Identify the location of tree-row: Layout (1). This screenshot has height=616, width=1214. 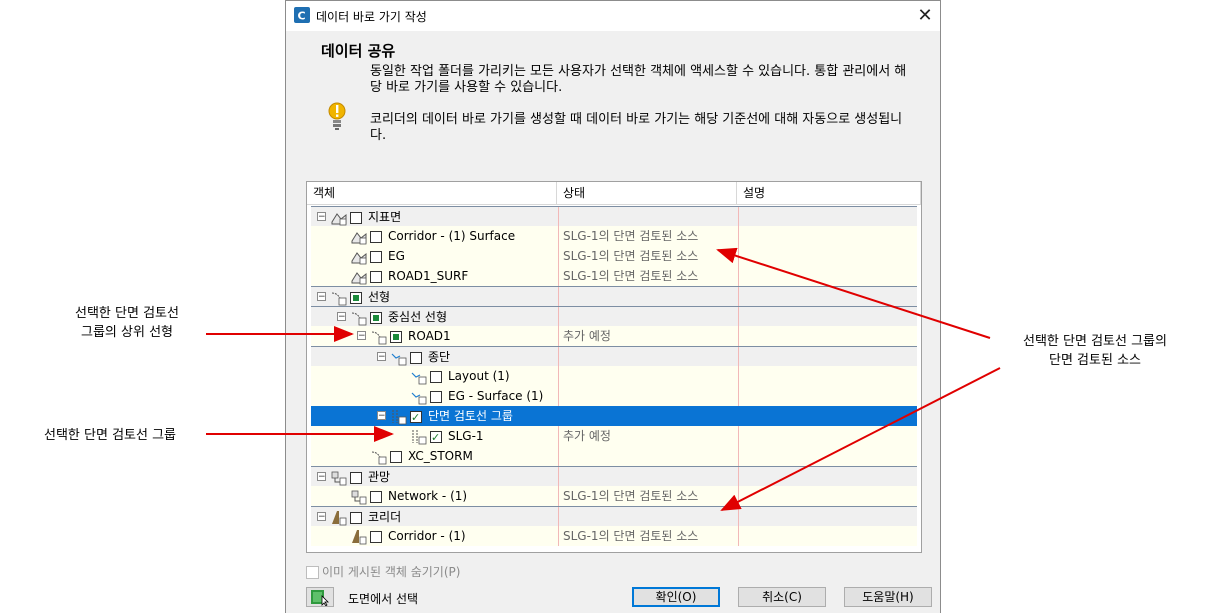
(614, 376).